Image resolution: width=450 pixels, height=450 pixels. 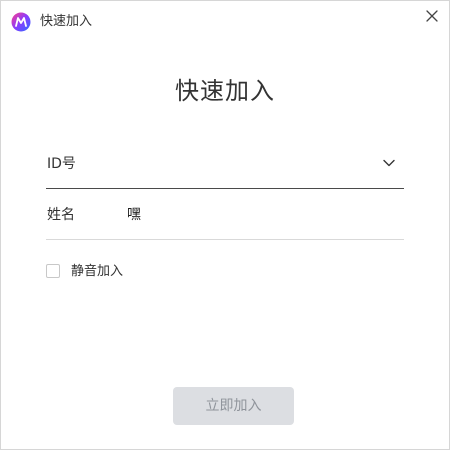 What do you see at coordinates (61, 164) in the screenshot?
I see `id-field-label: ID号` at bounding box center [61, 164].